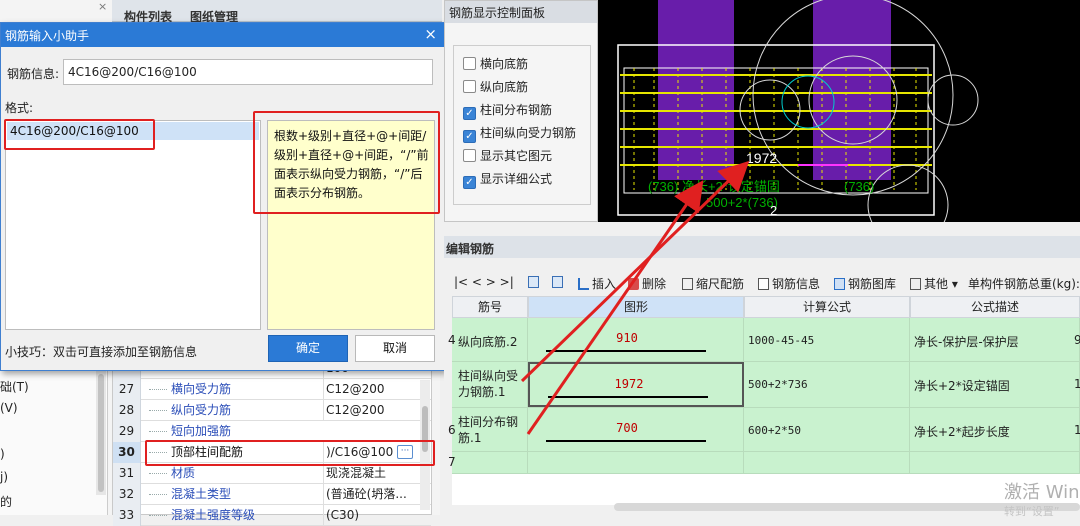 This screenshot has width=1080, height=526. Describe the element at coordinates (158, 515) in the screenshot. I see `tree-line` at that location.